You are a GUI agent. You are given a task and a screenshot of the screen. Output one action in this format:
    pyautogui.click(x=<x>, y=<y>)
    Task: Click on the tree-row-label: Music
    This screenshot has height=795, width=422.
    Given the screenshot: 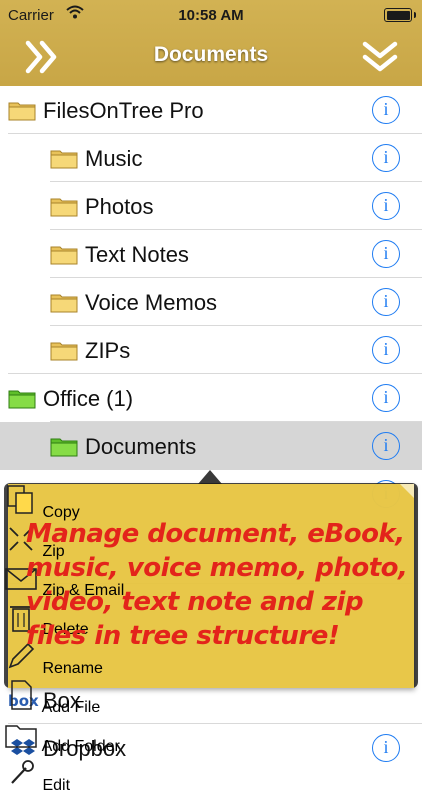 What is the action you would take?
    pyautogui.click(x=114, y=158)
    